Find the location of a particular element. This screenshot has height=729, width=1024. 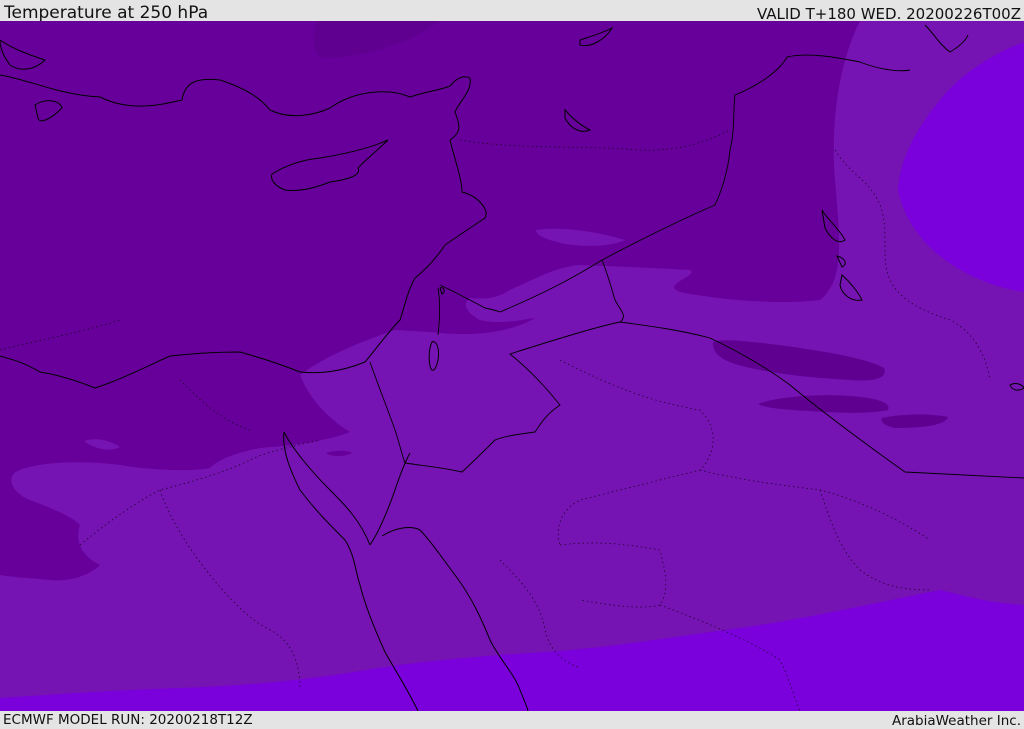

credit-label: ArabiaWeather Inc. is located at coordinates (956, 721).